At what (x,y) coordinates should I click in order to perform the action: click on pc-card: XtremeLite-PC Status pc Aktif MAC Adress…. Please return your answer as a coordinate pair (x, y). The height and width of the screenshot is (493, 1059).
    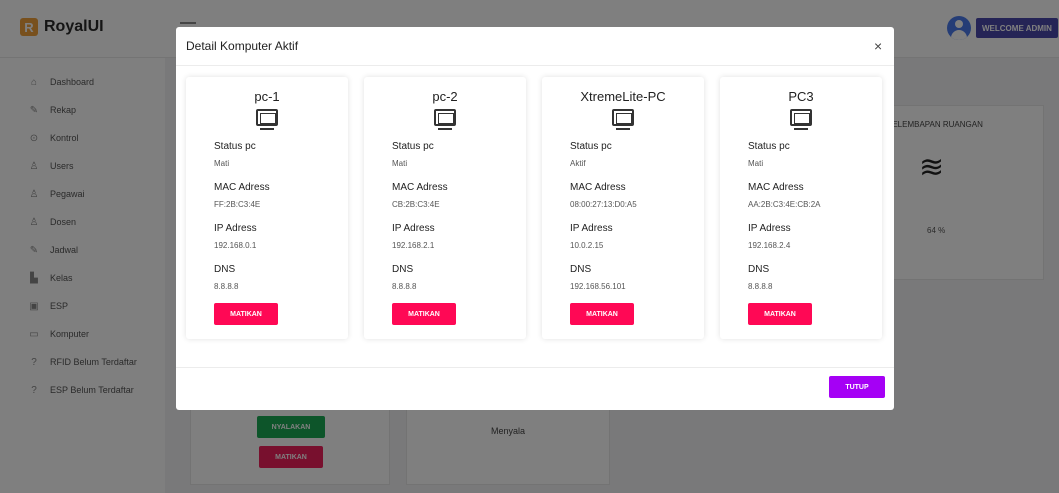
    Looking at the image, I should click on (623, 208).